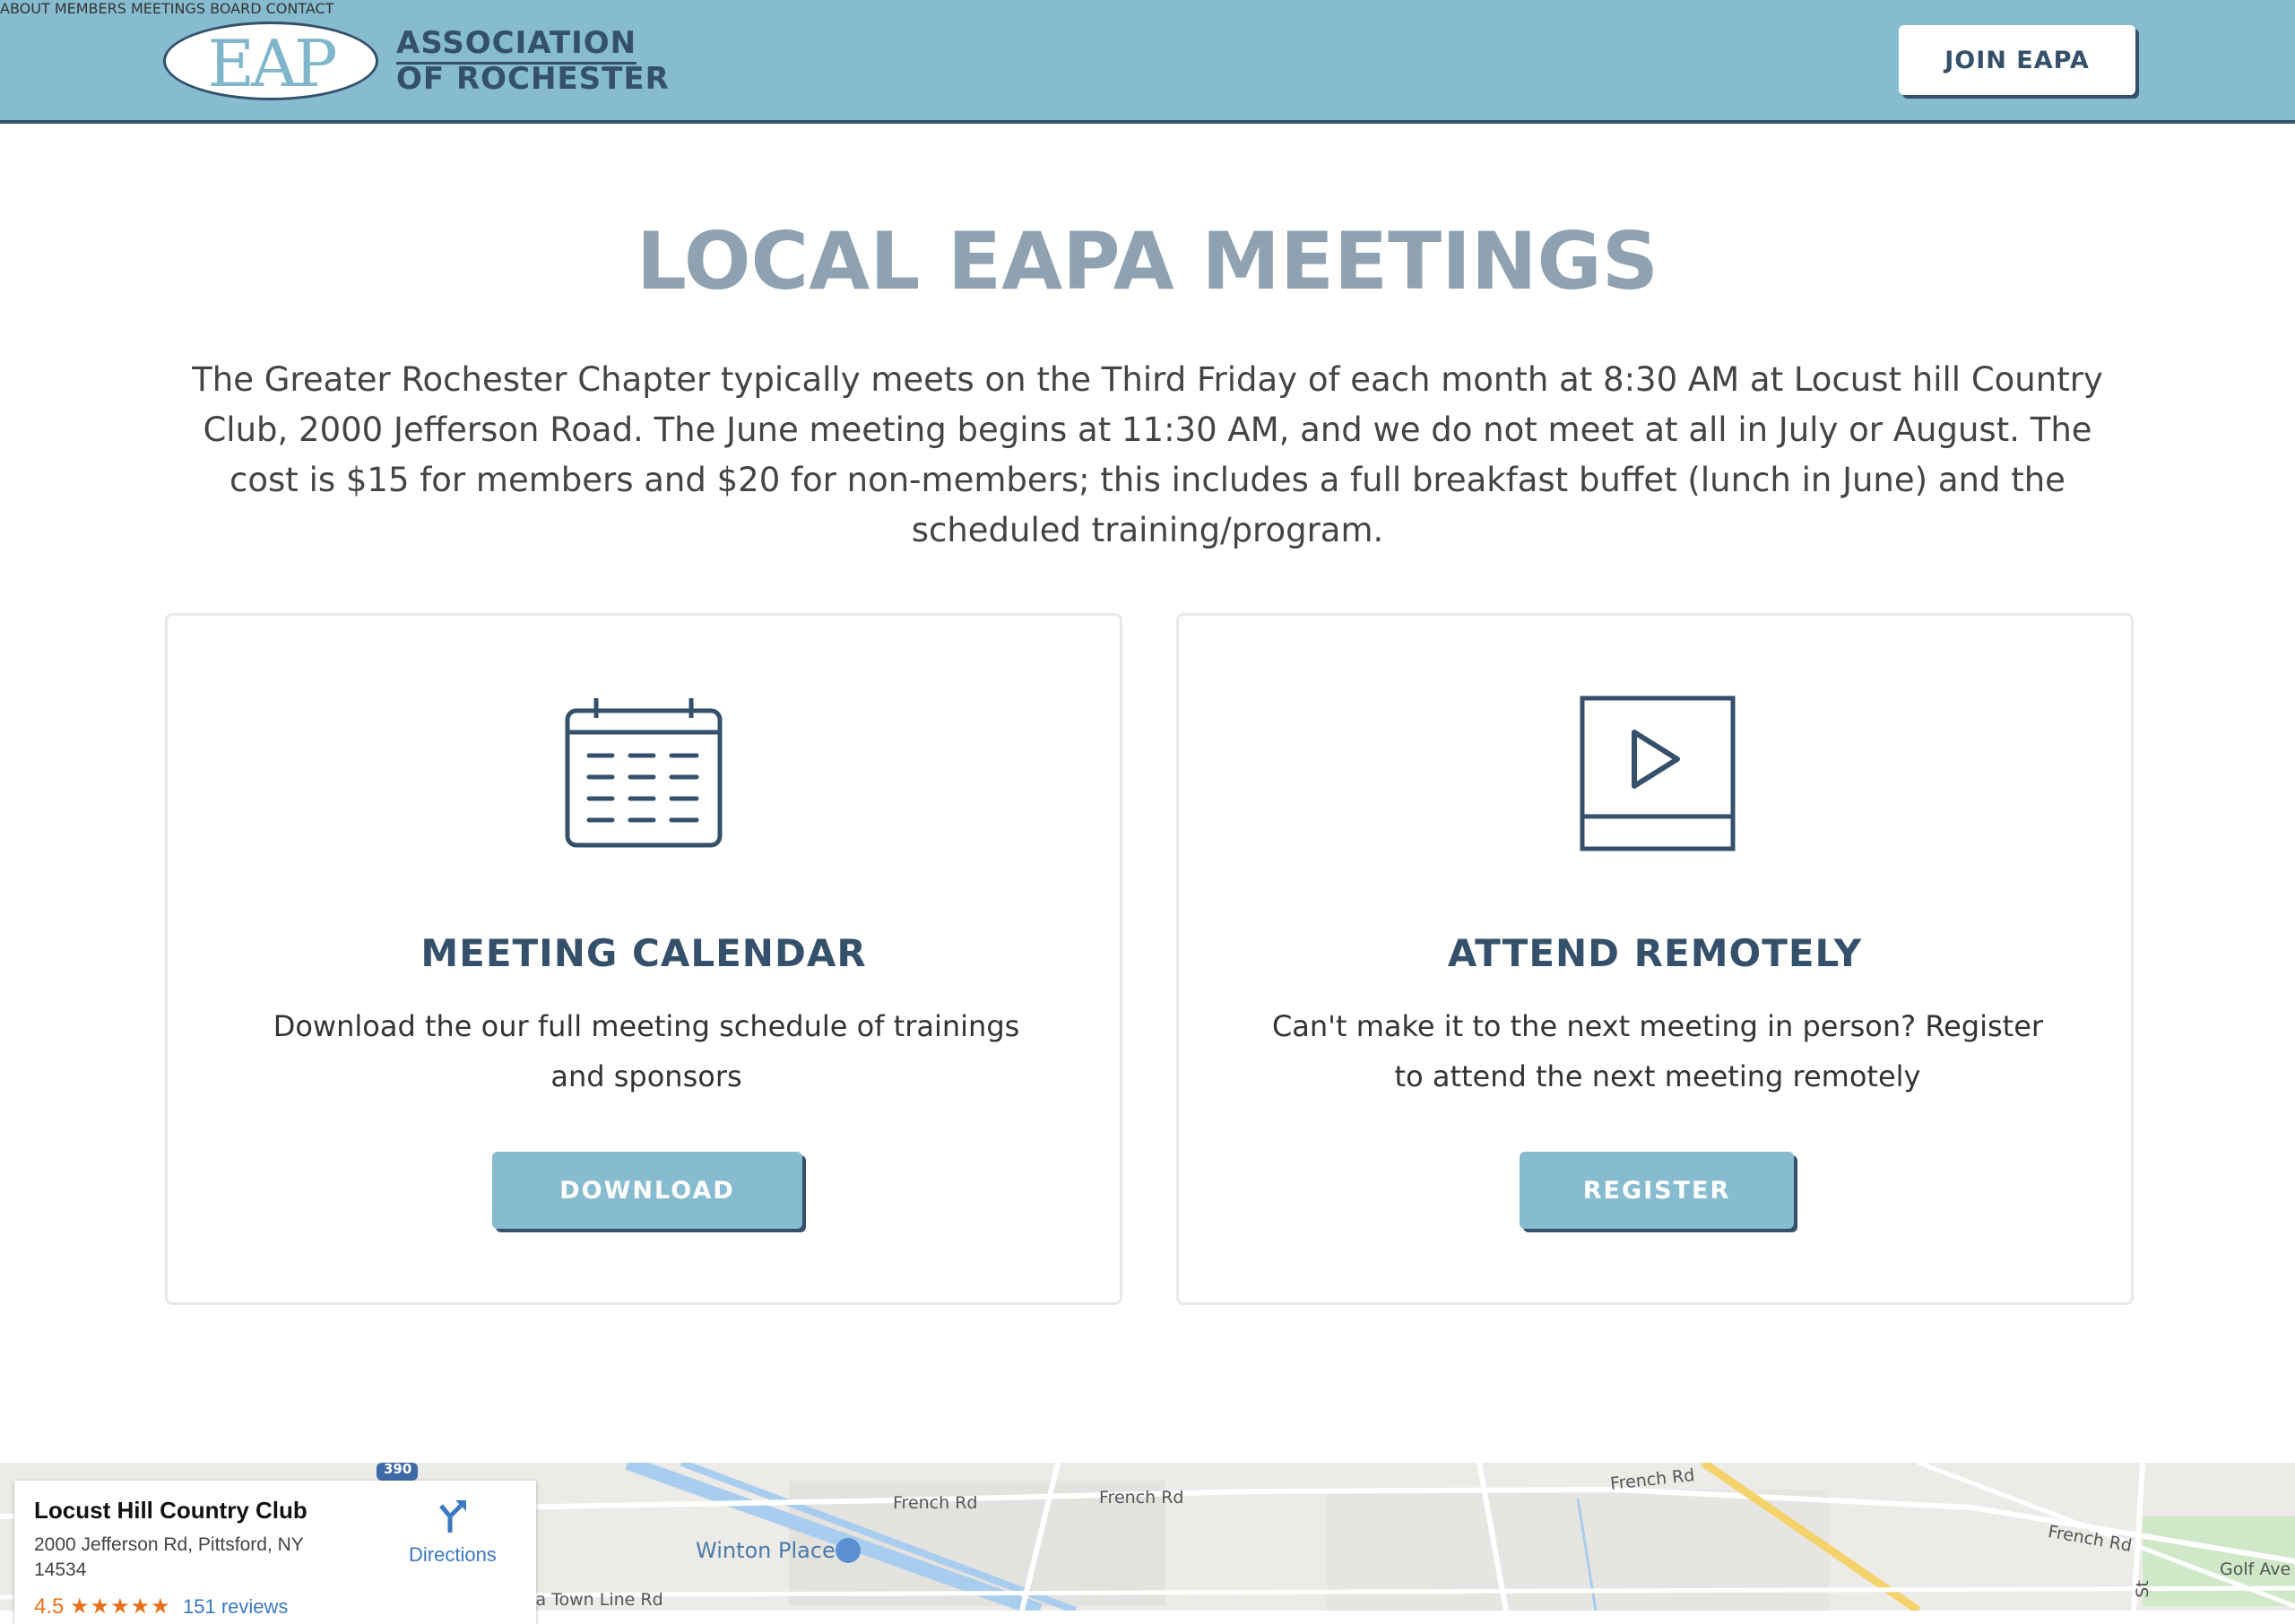 This screenshot has width=2295, height=1624. Describe the element at coordinates (168, 8) in the screenshot. I see `nav-meetings: MEETINGS` at that location.